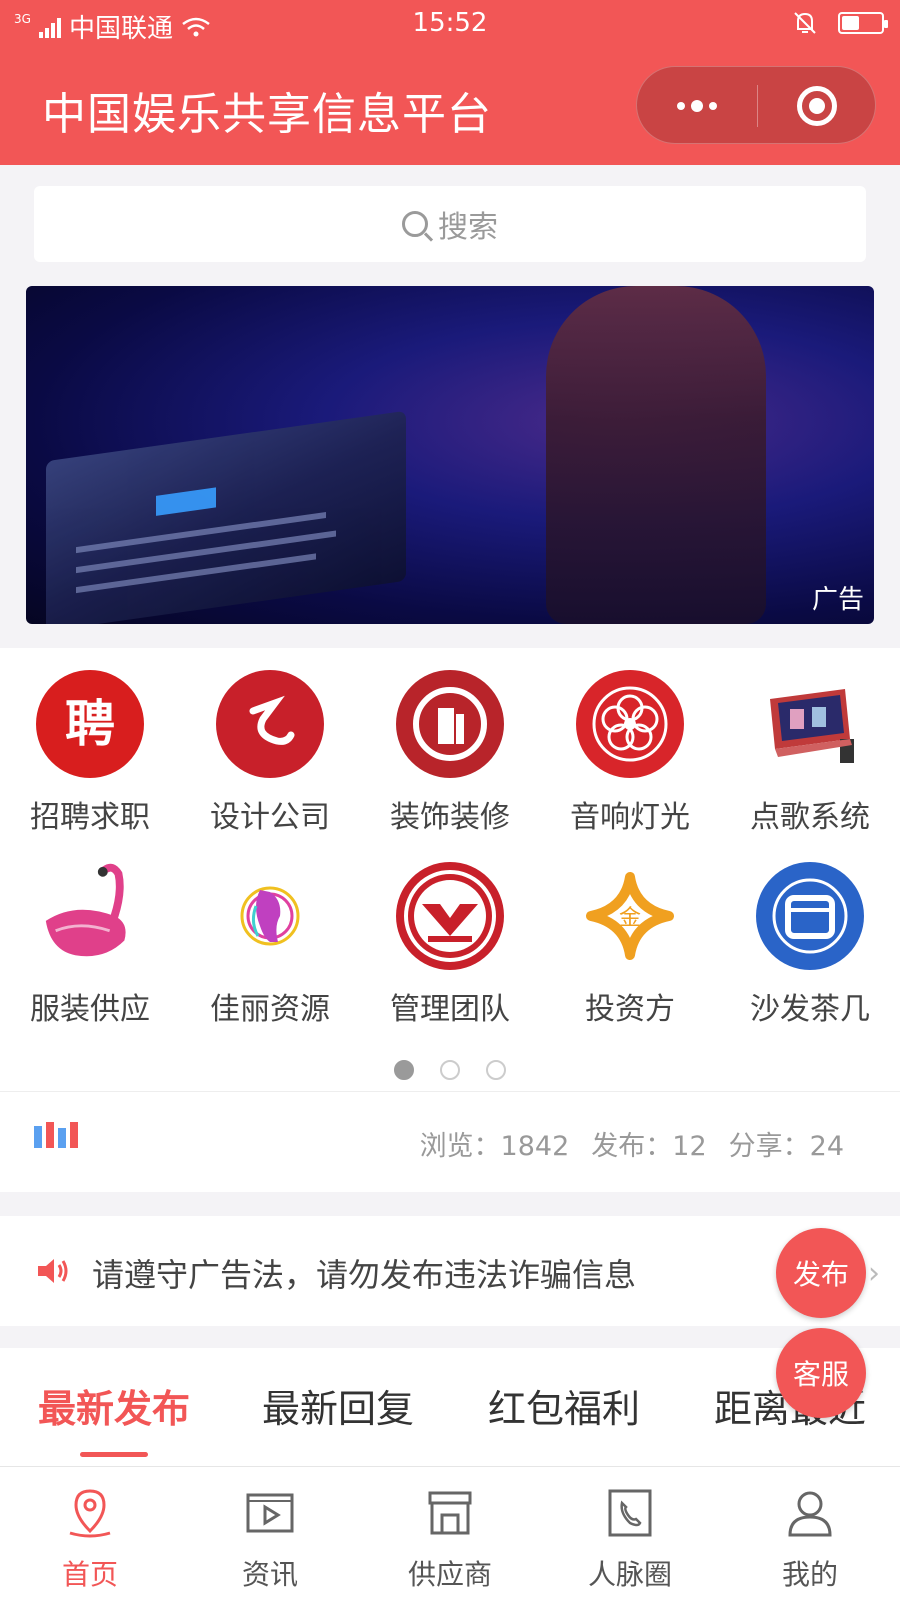  What do you see at coordinates (810, 1009) in the screenshot?
I see `category-label: 沙发茶几` at bounding box center [810, 1009].